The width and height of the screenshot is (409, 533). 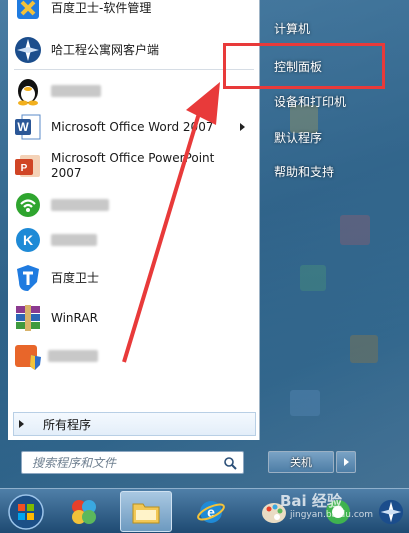 I want to click on annotation-arrow, so click(x=171, y=222).